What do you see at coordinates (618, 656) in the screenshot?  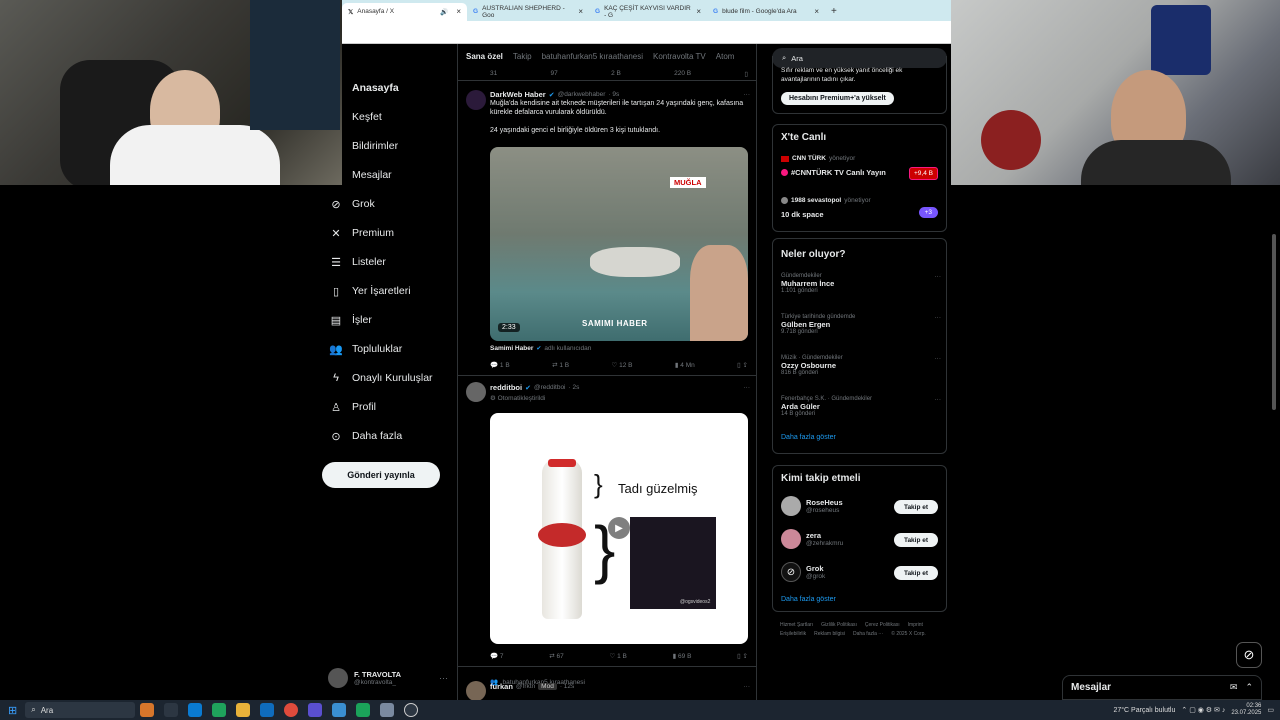 I see `like-button: ♡ 1 B` at bounding box center [618, 656].